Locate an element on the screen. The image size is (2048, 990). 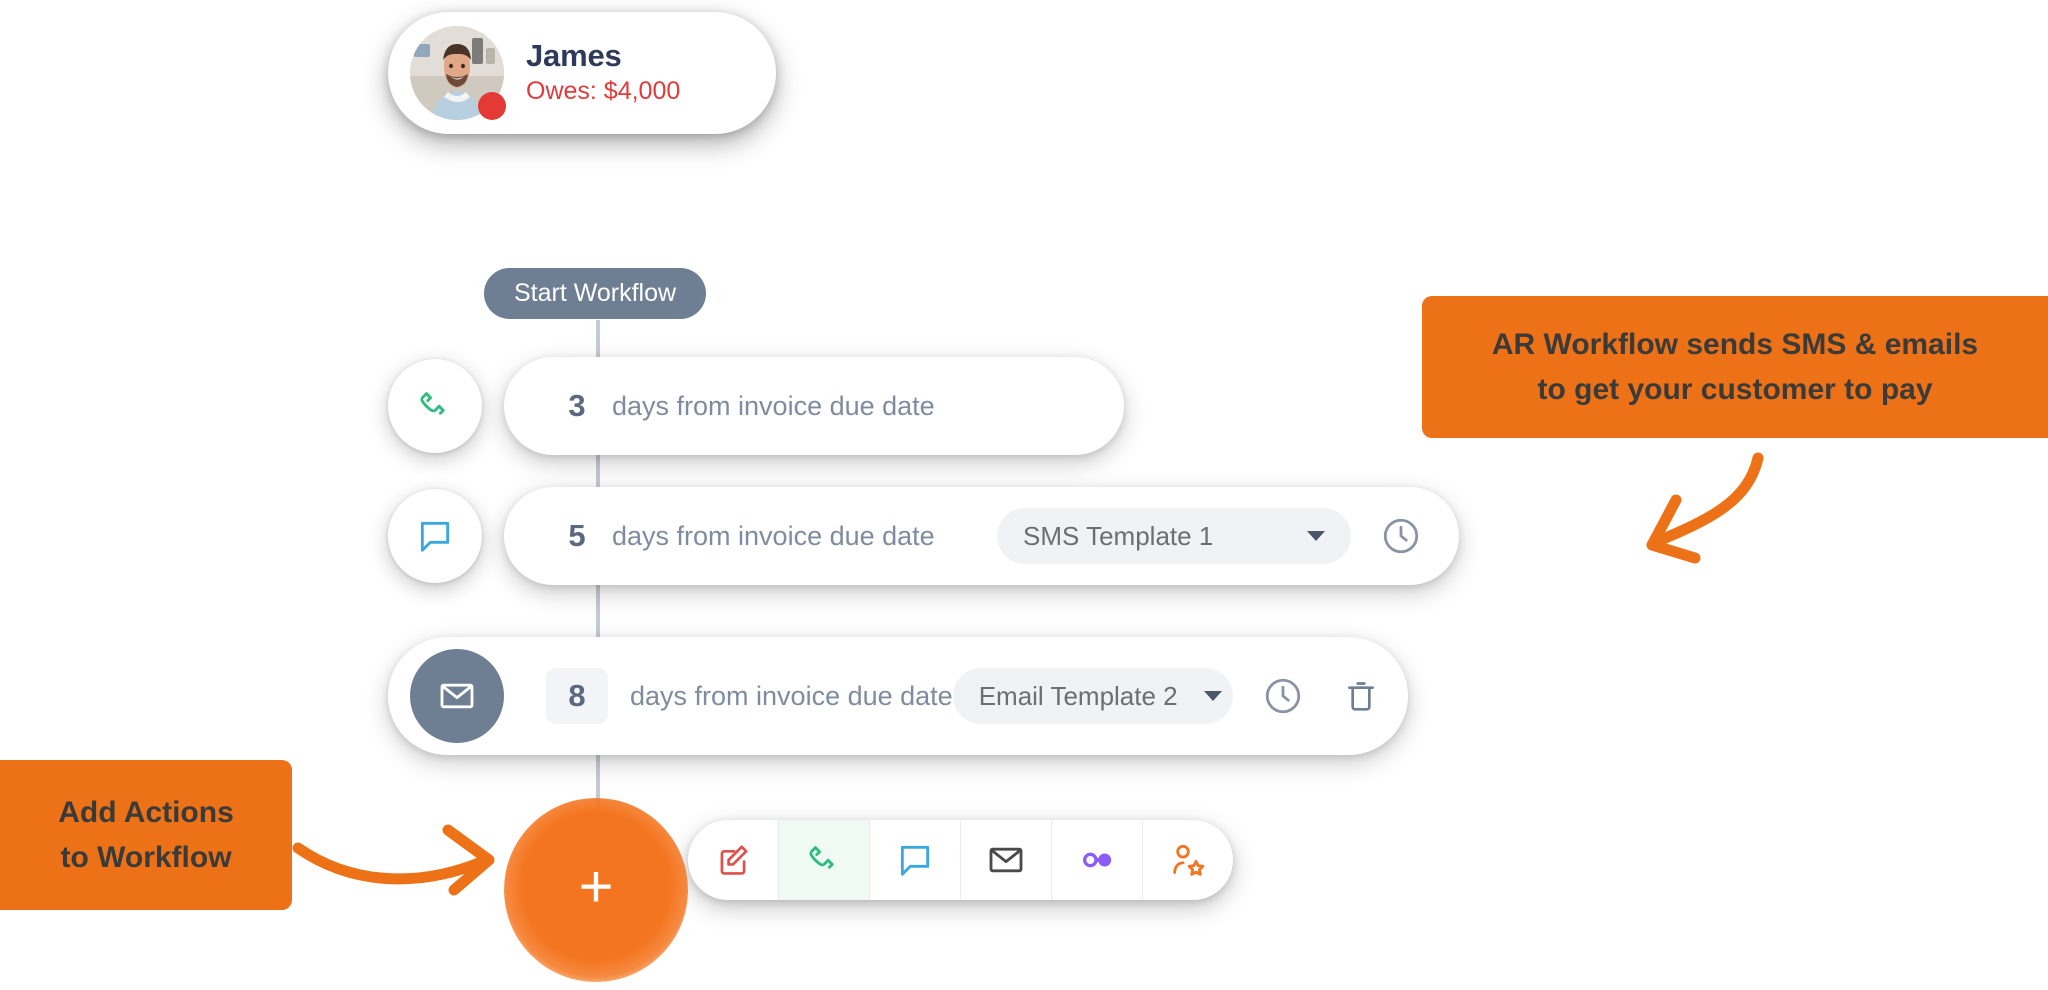
action-user-star is located at coordinates (1188, 860).